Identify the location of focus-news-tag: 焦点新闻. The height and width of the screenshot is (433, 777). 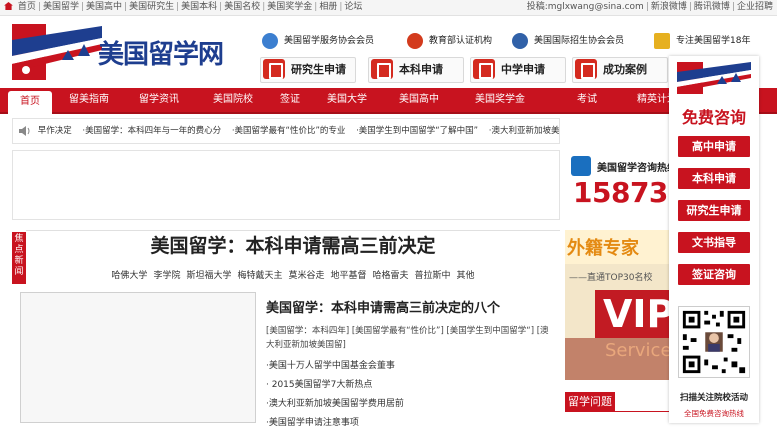
(19, 258).